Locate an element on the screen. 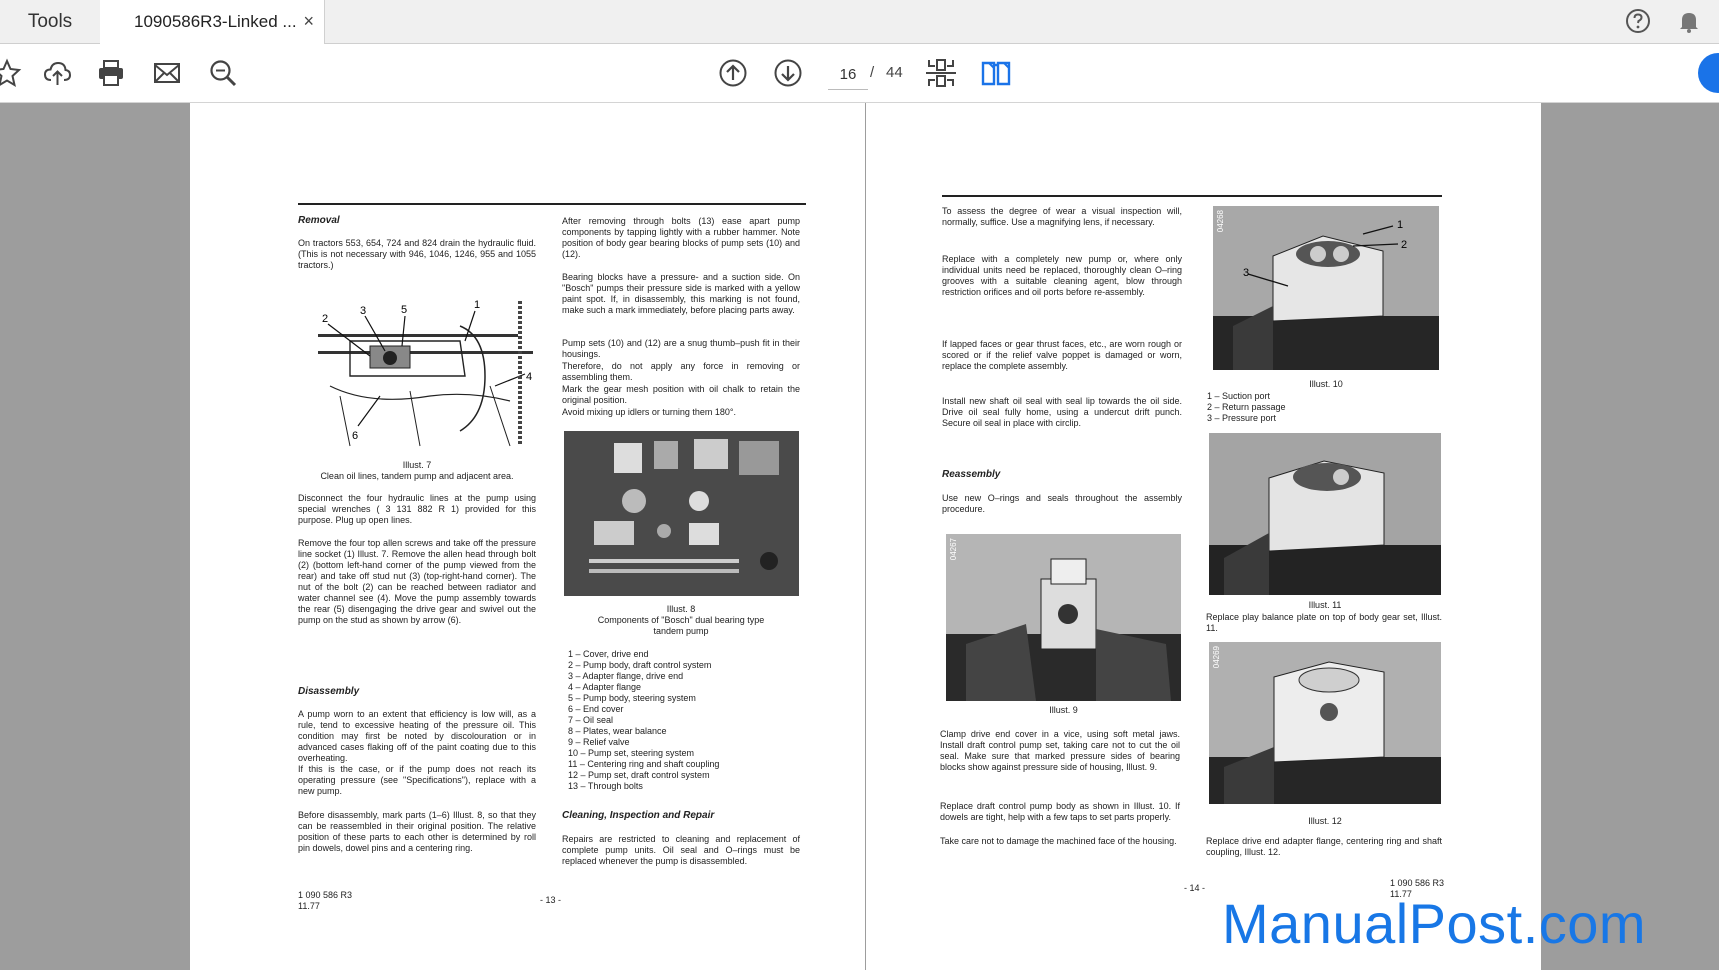  toolbar: / 44 is located at coordinates (859, 73).